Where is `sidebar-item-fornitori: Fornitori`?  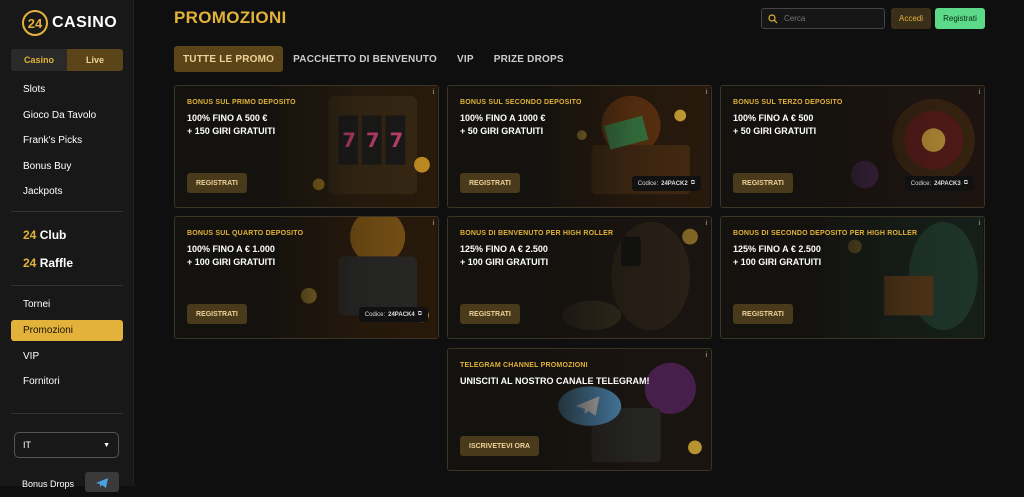
sidebar-item-fornitori: Fornitori is located at coordinates (41, 381).